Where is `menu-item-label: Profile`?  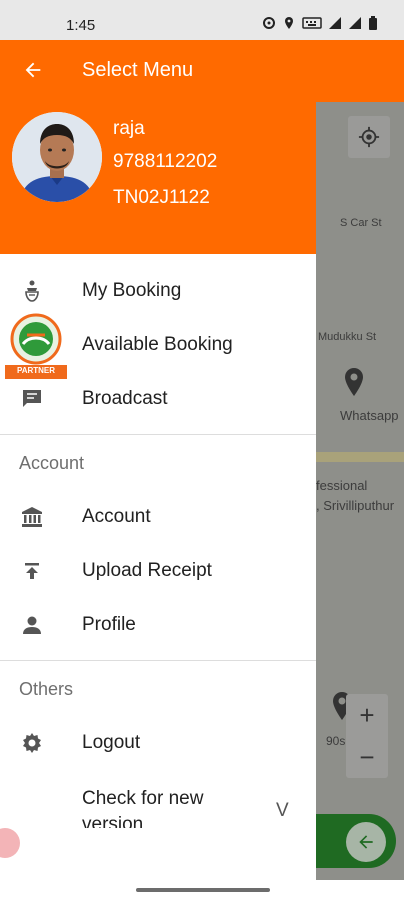
menu-item-label: Profile is located at coordinates (109, 624).